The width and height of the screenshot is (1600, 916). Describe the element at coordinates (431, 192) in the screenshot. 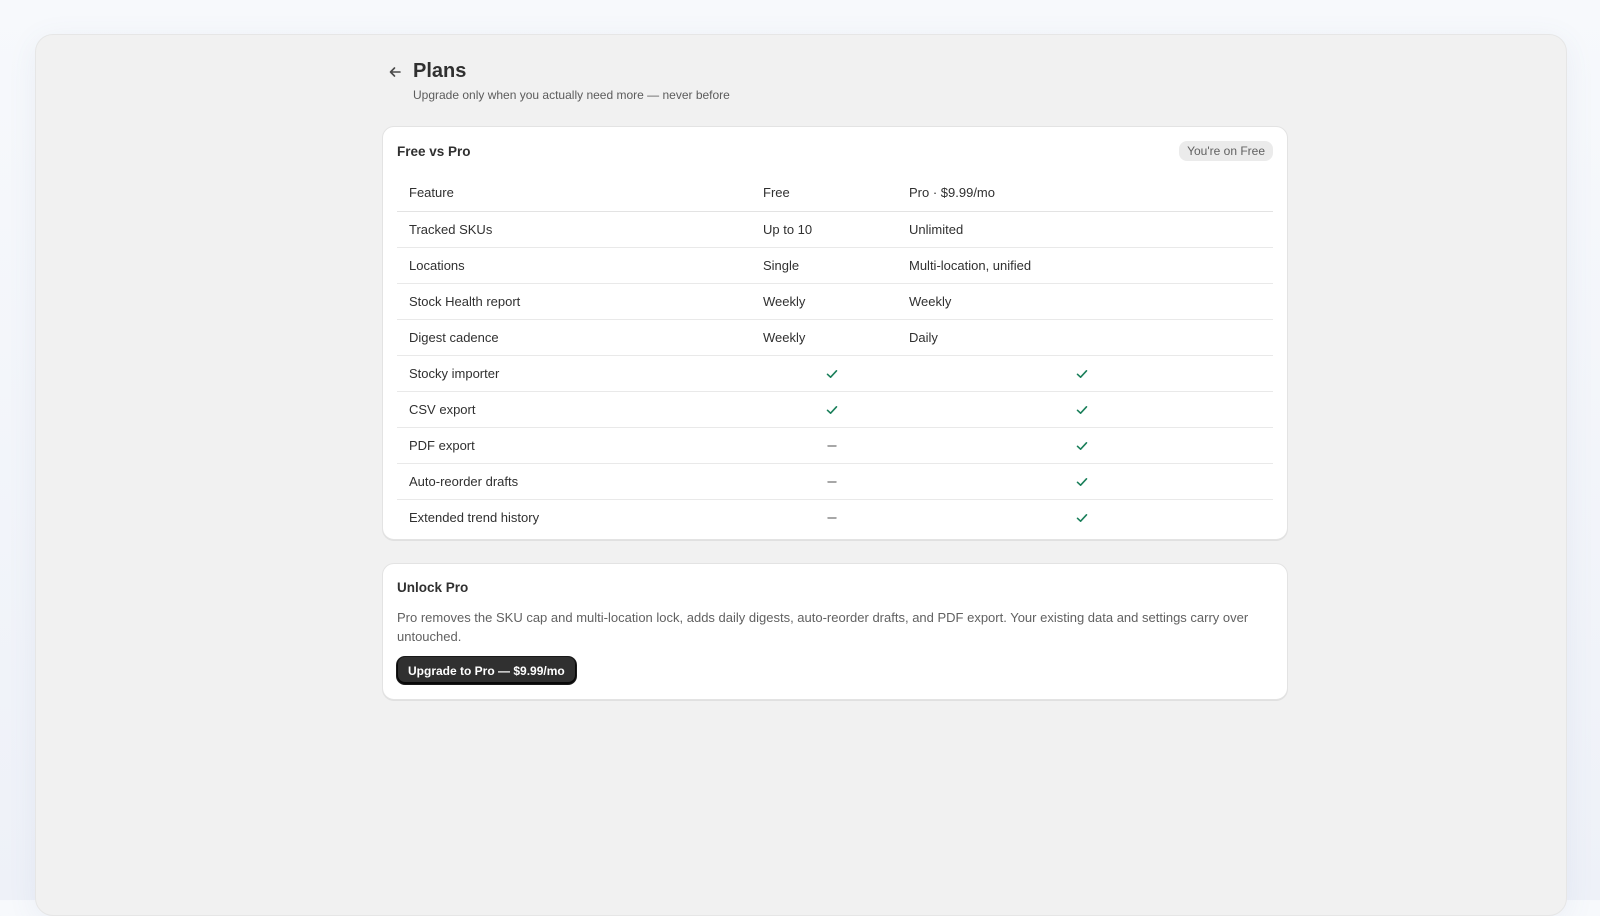

I see `column-header-feature: Feature` at that location.